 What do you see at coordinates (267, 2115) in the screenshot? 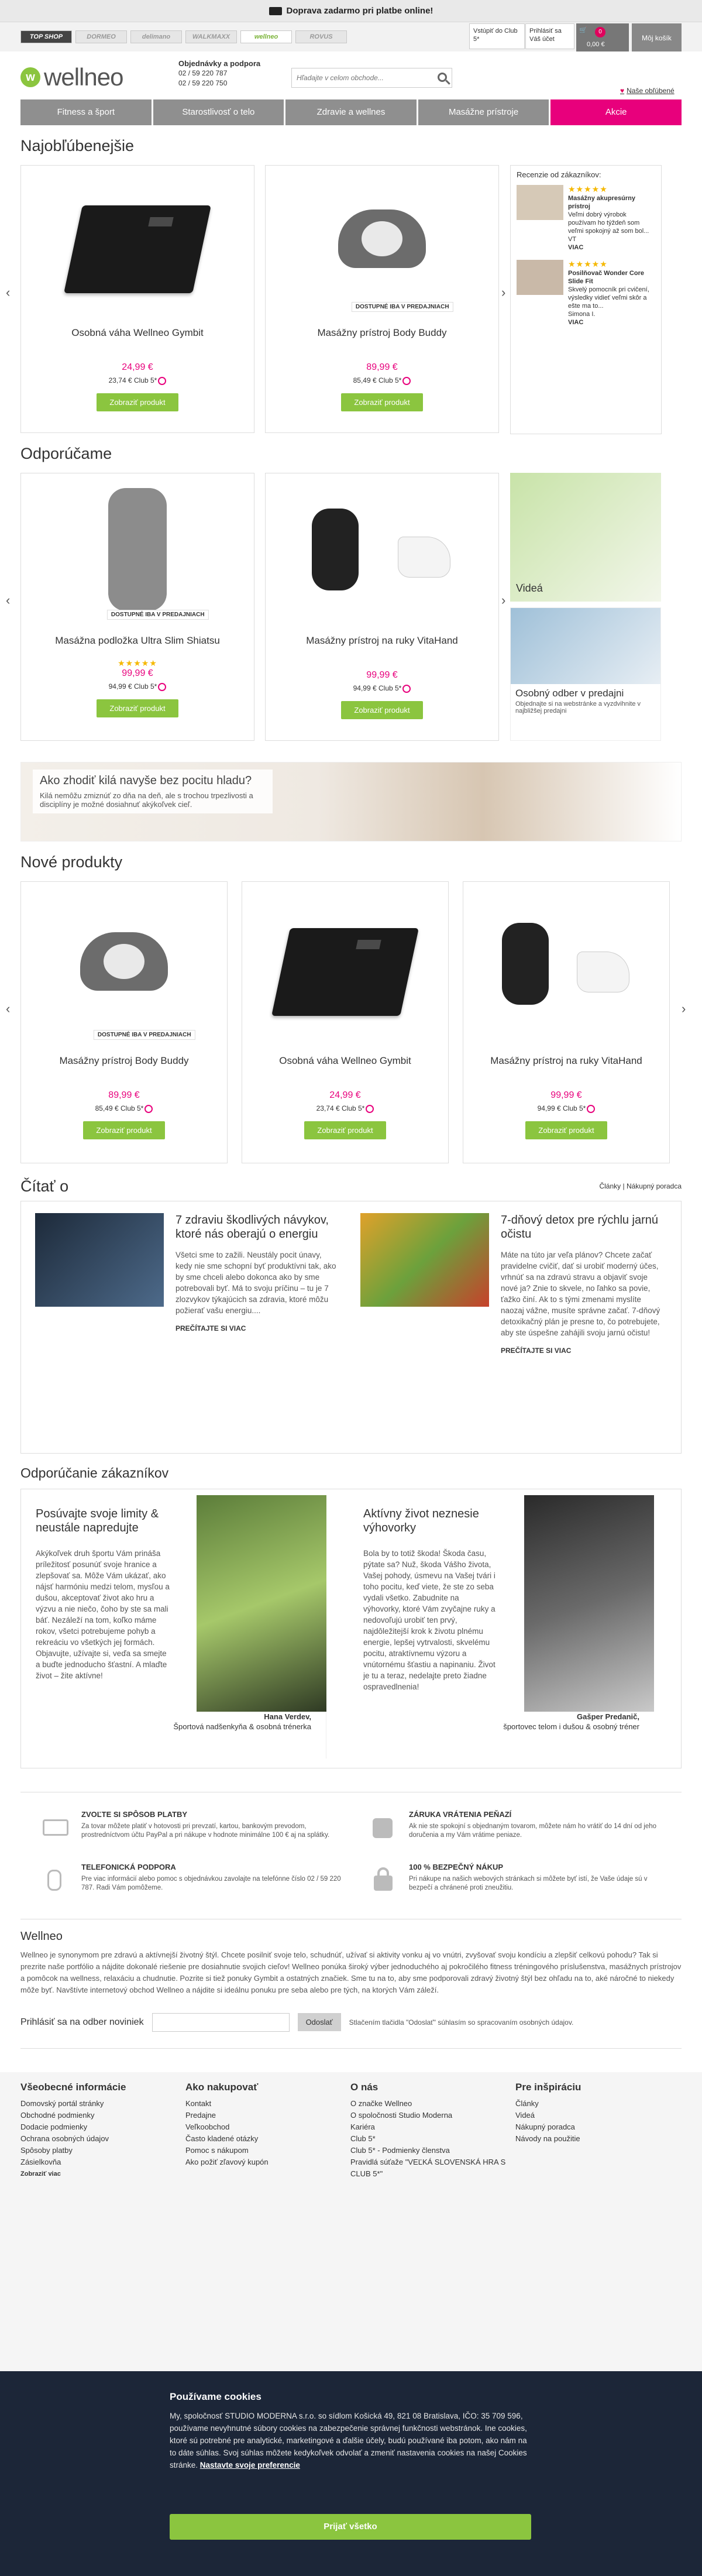
I see `footer-link: Predajne` at bounding box center [267, 2115].